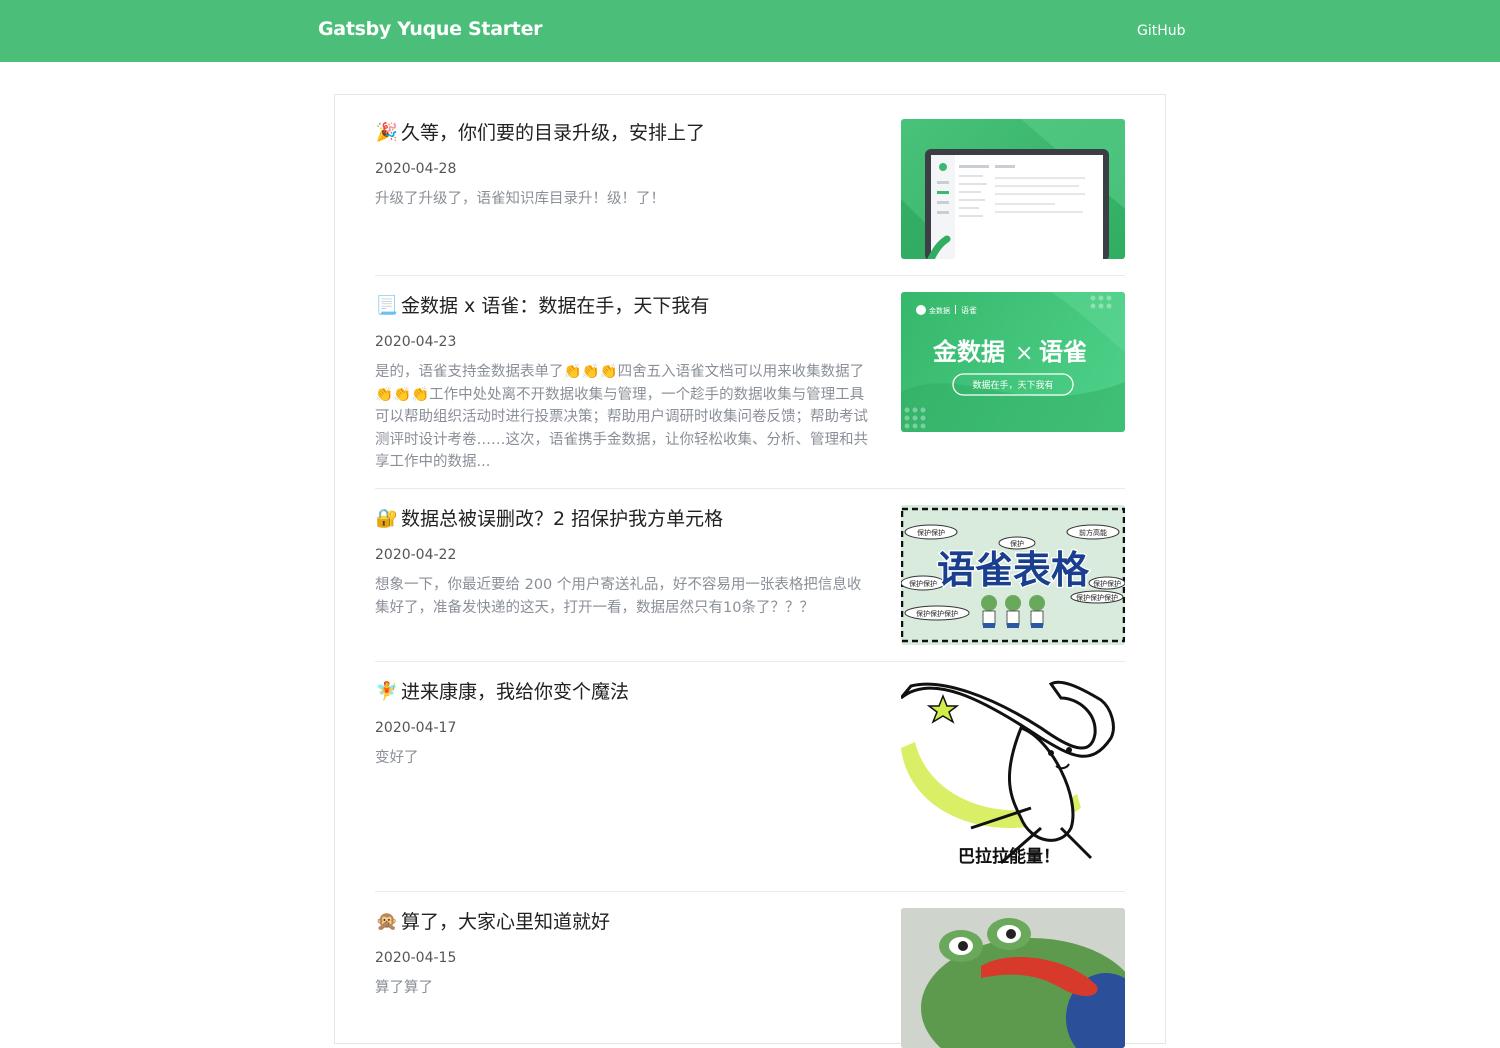 Image resolution: width=1500 pixels, height=1048 pixels. Describe the element at coordinates (939, 310) in the screenshot. I see `banner-brand-left: 金数据` at that location.